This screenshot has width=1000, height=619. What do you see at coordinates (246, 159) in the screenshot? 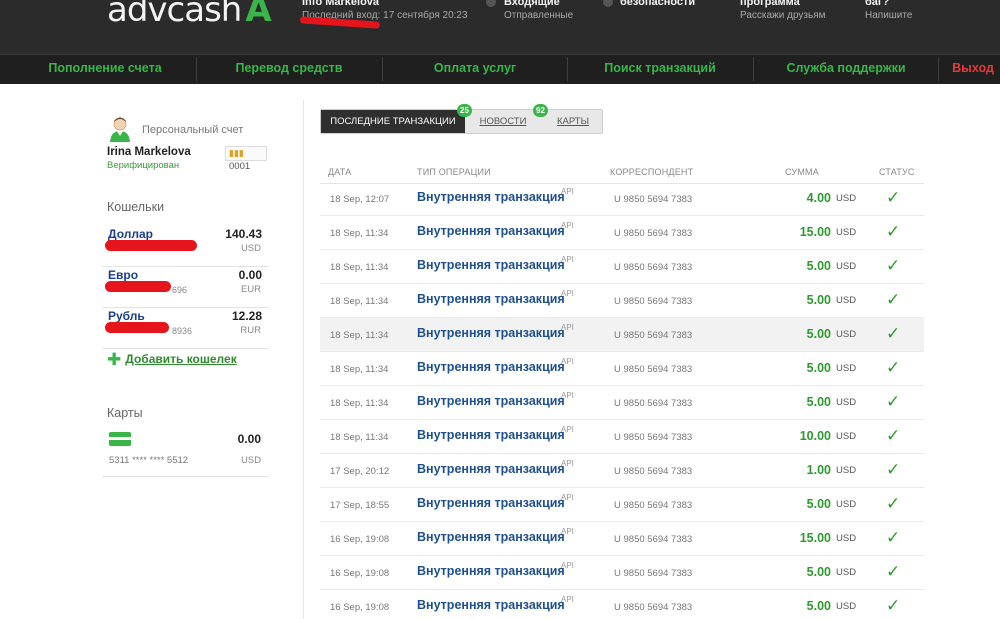
I see `account-level-badge: ▮▮▮ 0001` at bounding box center [246, 159].